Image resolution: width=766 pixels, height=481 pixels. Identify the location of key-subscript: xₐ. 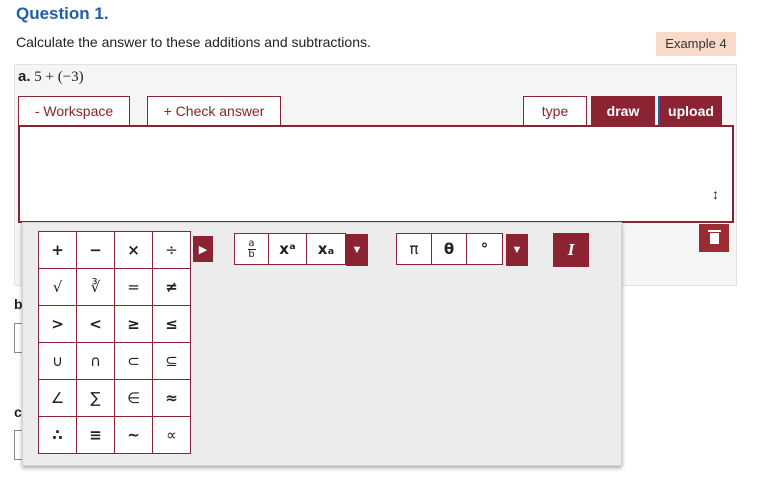
(326, 249).